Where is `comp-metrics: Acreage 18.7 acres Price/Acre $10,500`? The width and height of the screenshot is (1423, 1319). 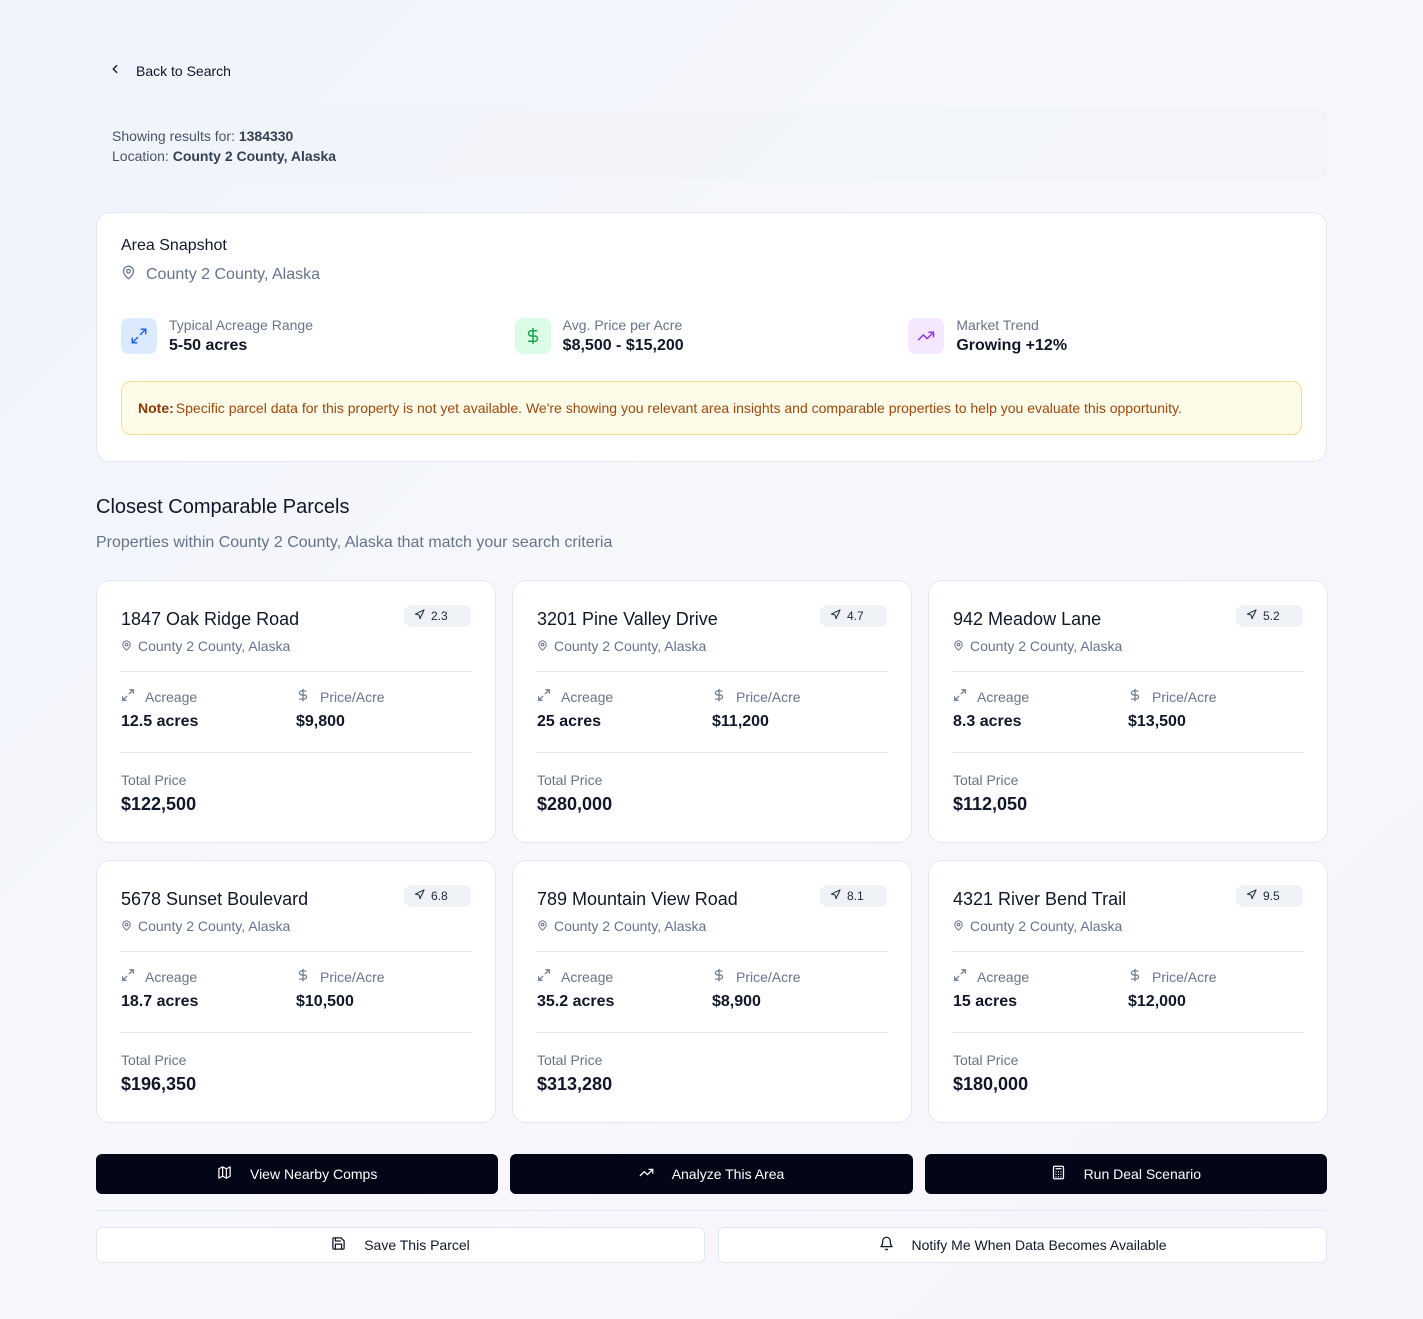 comp-metrics: Acreage 18.7 acres Price/Acre $10,500 is located at coordinates (296, 992).